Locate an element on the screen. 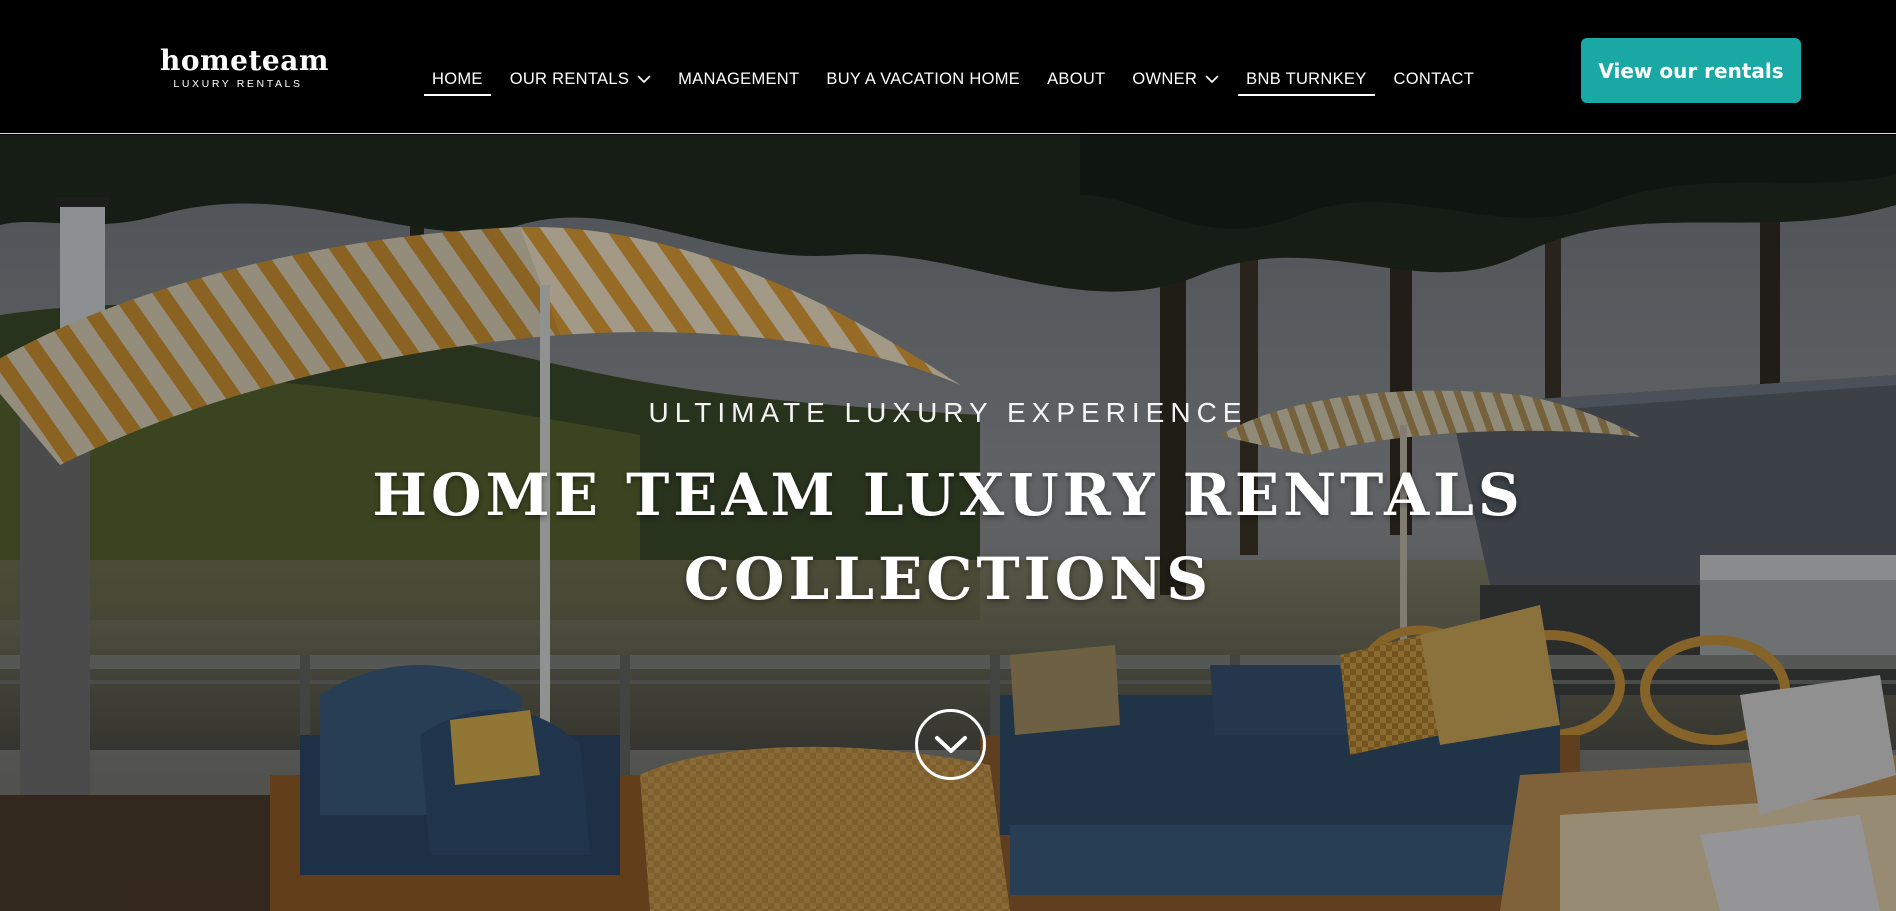 The width and height of the screenshot is (1896, 911). nav-item-owner: OWNER is located at coordinates (1175, 79).